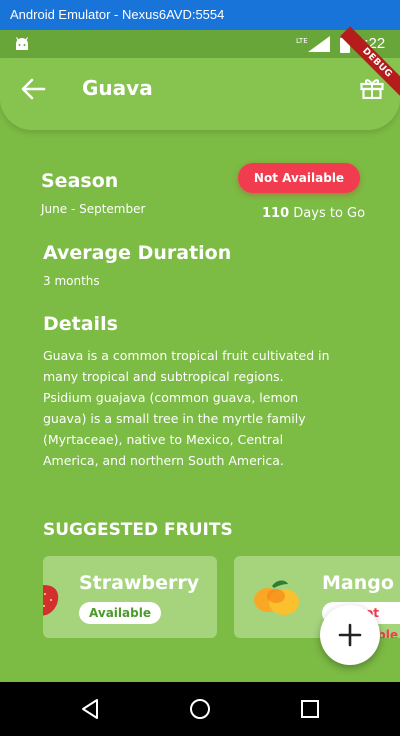 The image size is (400, 736). I want to click on suggested-fruit-card-strawberry: Strawberry Available, so click(130, 597).